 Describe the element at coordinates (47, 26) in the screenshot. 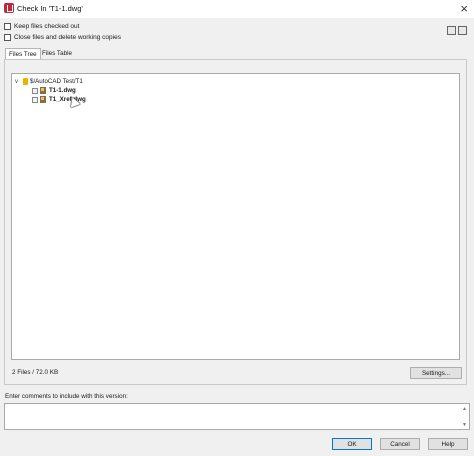

I see `keep-checked-out-label: Keep files checked out` at that location.